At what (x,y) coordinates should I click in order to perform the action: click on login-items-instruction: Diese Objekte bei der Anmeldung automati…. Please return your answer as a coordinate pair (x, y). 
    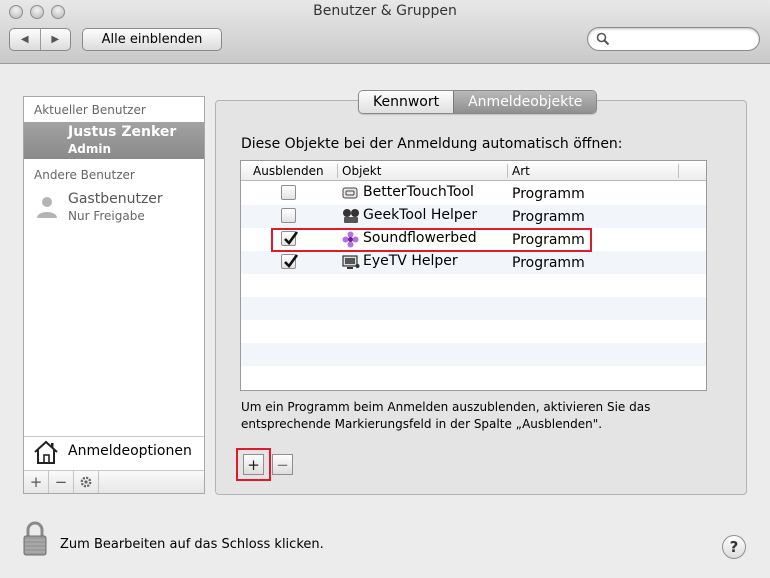
    Looking at the image, I should click on (432, 144).